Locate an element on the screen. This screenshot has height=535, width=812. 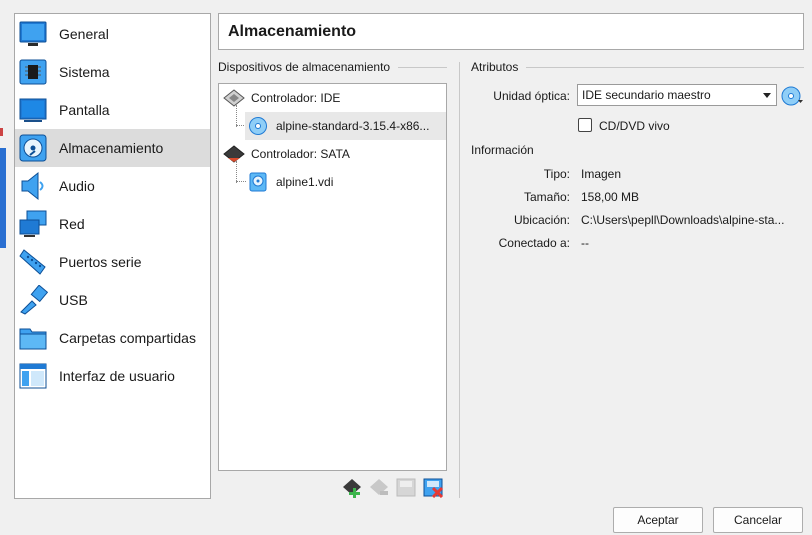
accept-button-label: Aceptar is located at coordinates (658, 520).